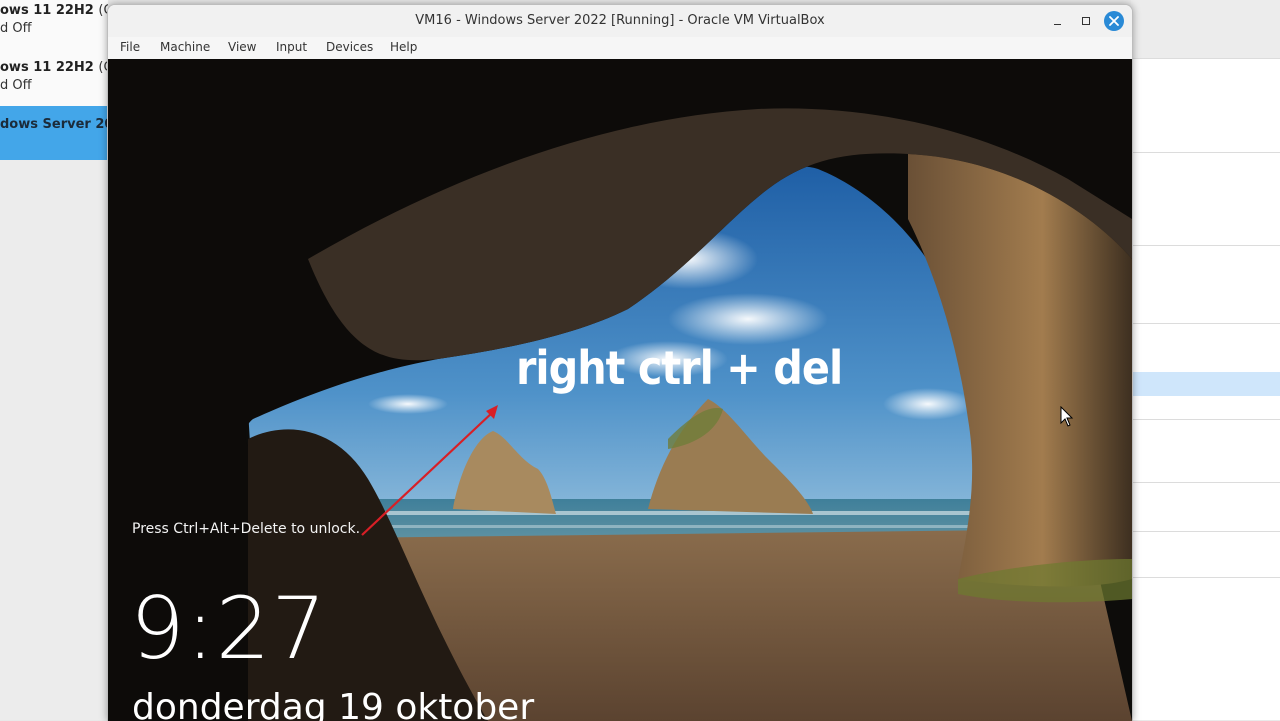  Describe the element at coordinates (1205, 360) in the screenshot. I see `details-panel` at that location.